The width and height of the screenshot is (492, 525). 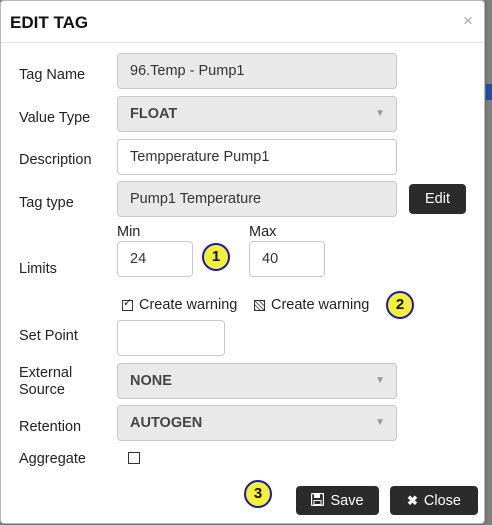 What do you see at coordinates (166, 423) in the screenshot?
I see `retention-value: AUTOGEN` at bounding box center [166, 423].